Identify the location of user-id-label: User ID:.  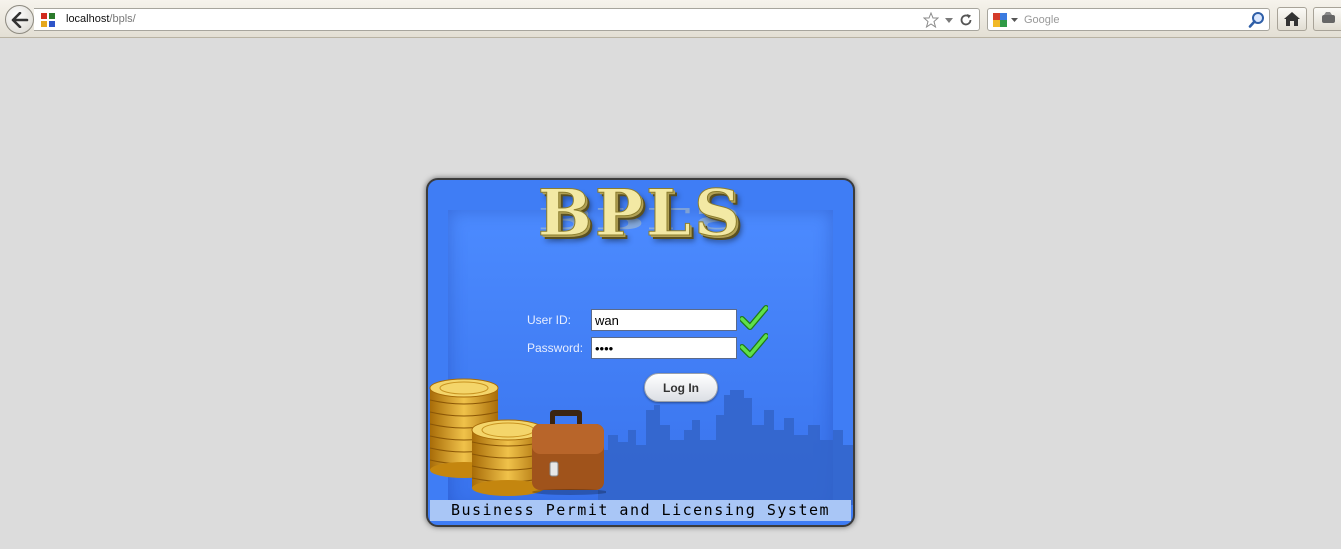
(549, 320).